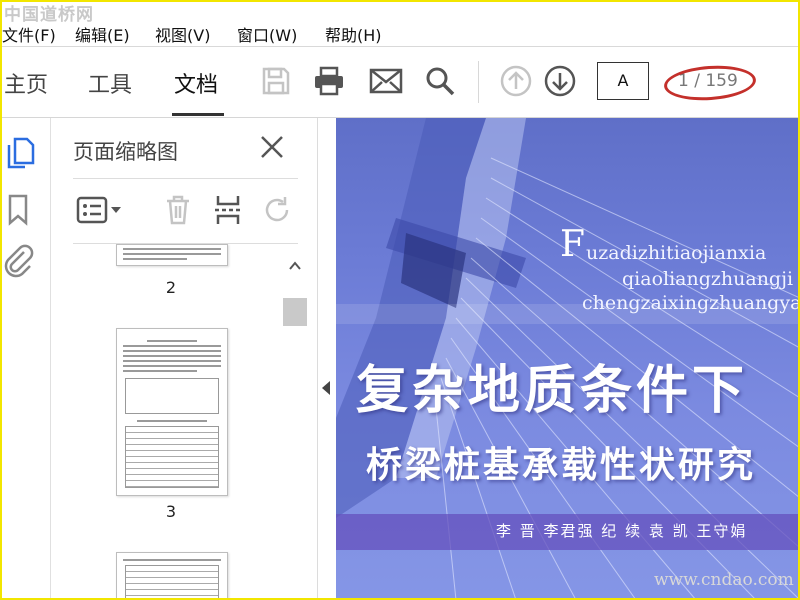 This screenshot has width=800, height=600. Describe the element at coordinates (295, 265) in the screenshot. I see `chevron-up-icon` at that location.